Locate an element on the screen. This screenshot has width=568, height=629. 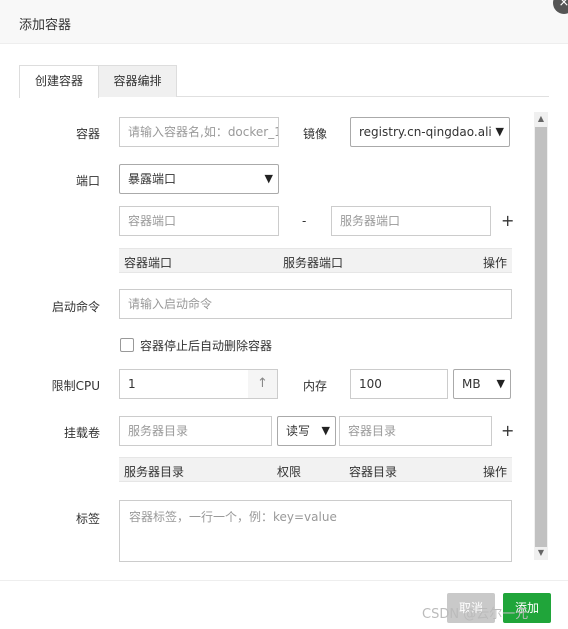
volume-permission-select: 读写 ▼ is located at coordinates (306, 431).